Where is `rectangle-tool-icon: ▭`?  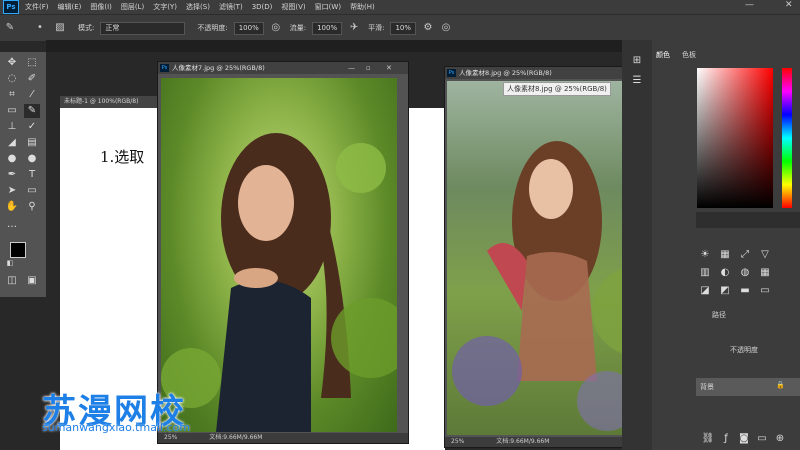
rectangle-tool-icon: ▭ is located at coordinates (32, 191).